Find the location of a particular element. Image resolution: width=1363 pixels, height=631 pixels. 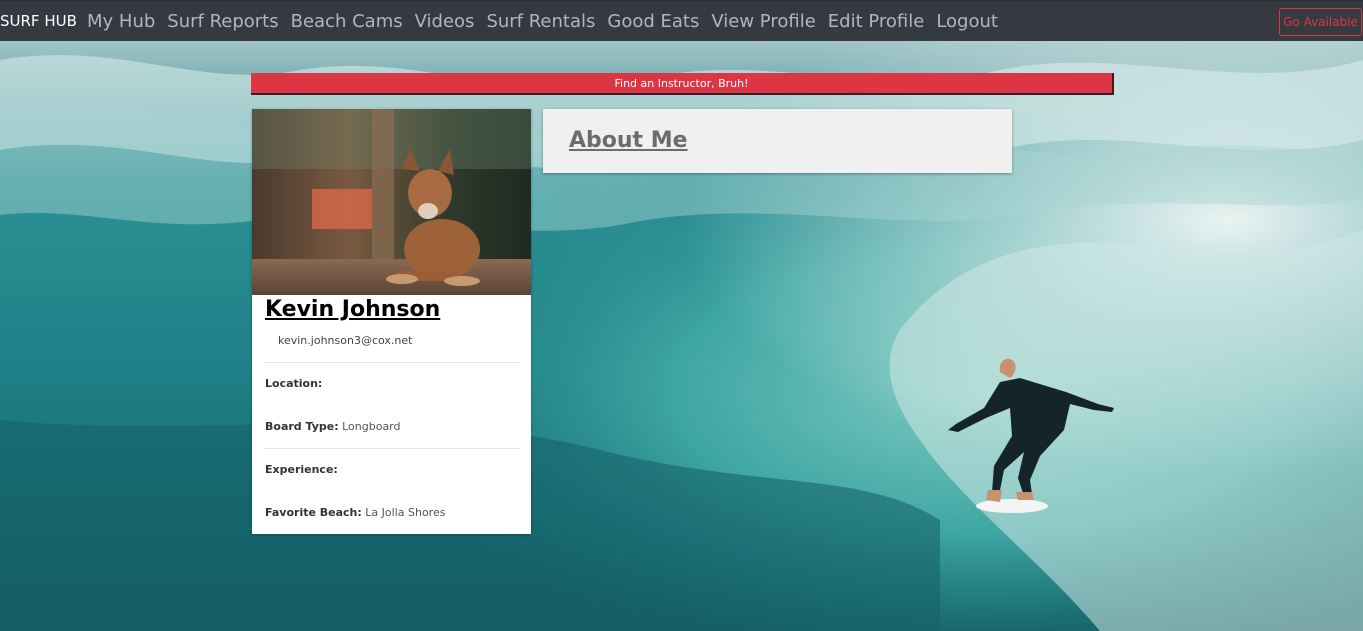

board-type-value: Longboard is located at coordinates (371, 426).